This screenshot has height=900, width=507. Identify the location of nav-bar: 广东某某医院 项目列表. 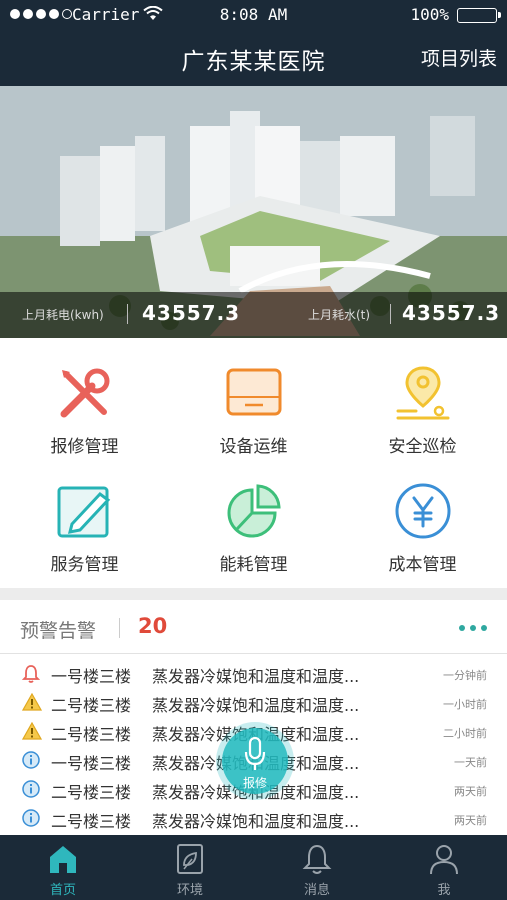
(253, 58).